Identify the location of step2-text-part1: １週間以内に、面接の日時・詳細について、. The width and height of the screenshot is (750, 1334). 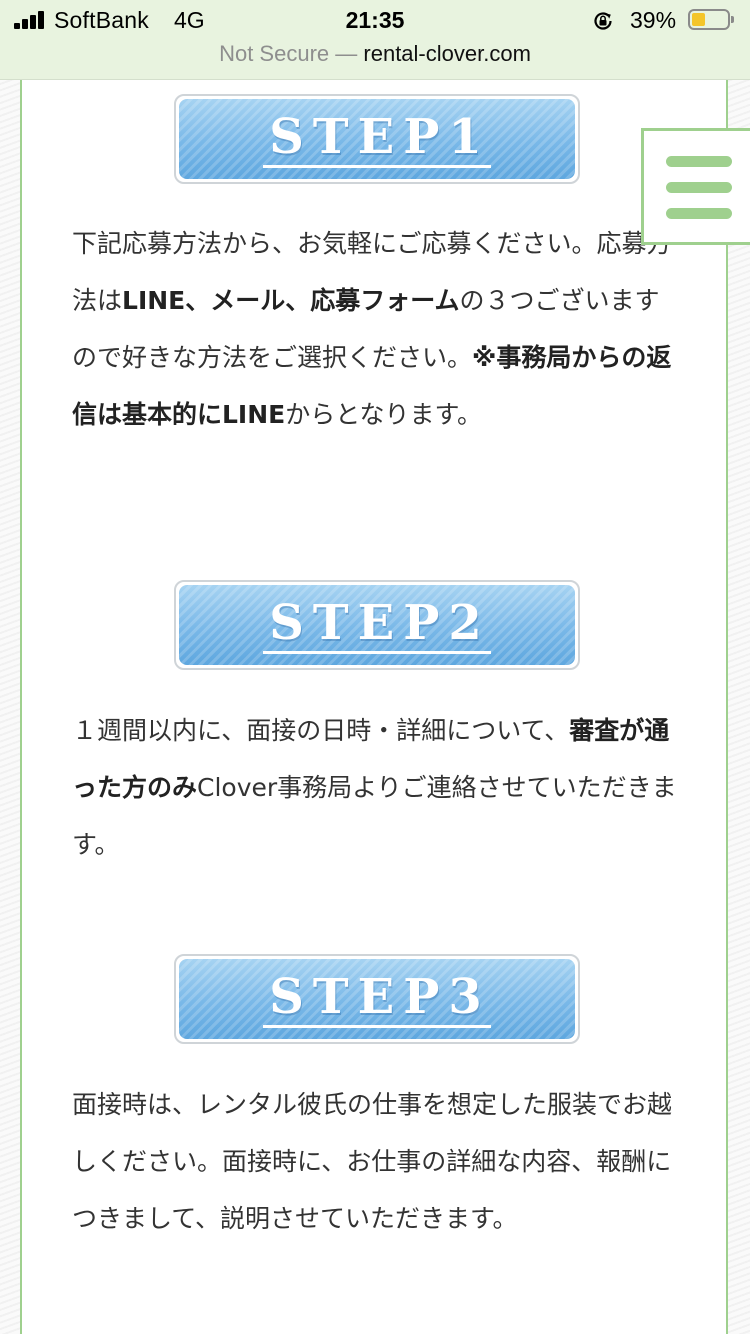
(321, 730).